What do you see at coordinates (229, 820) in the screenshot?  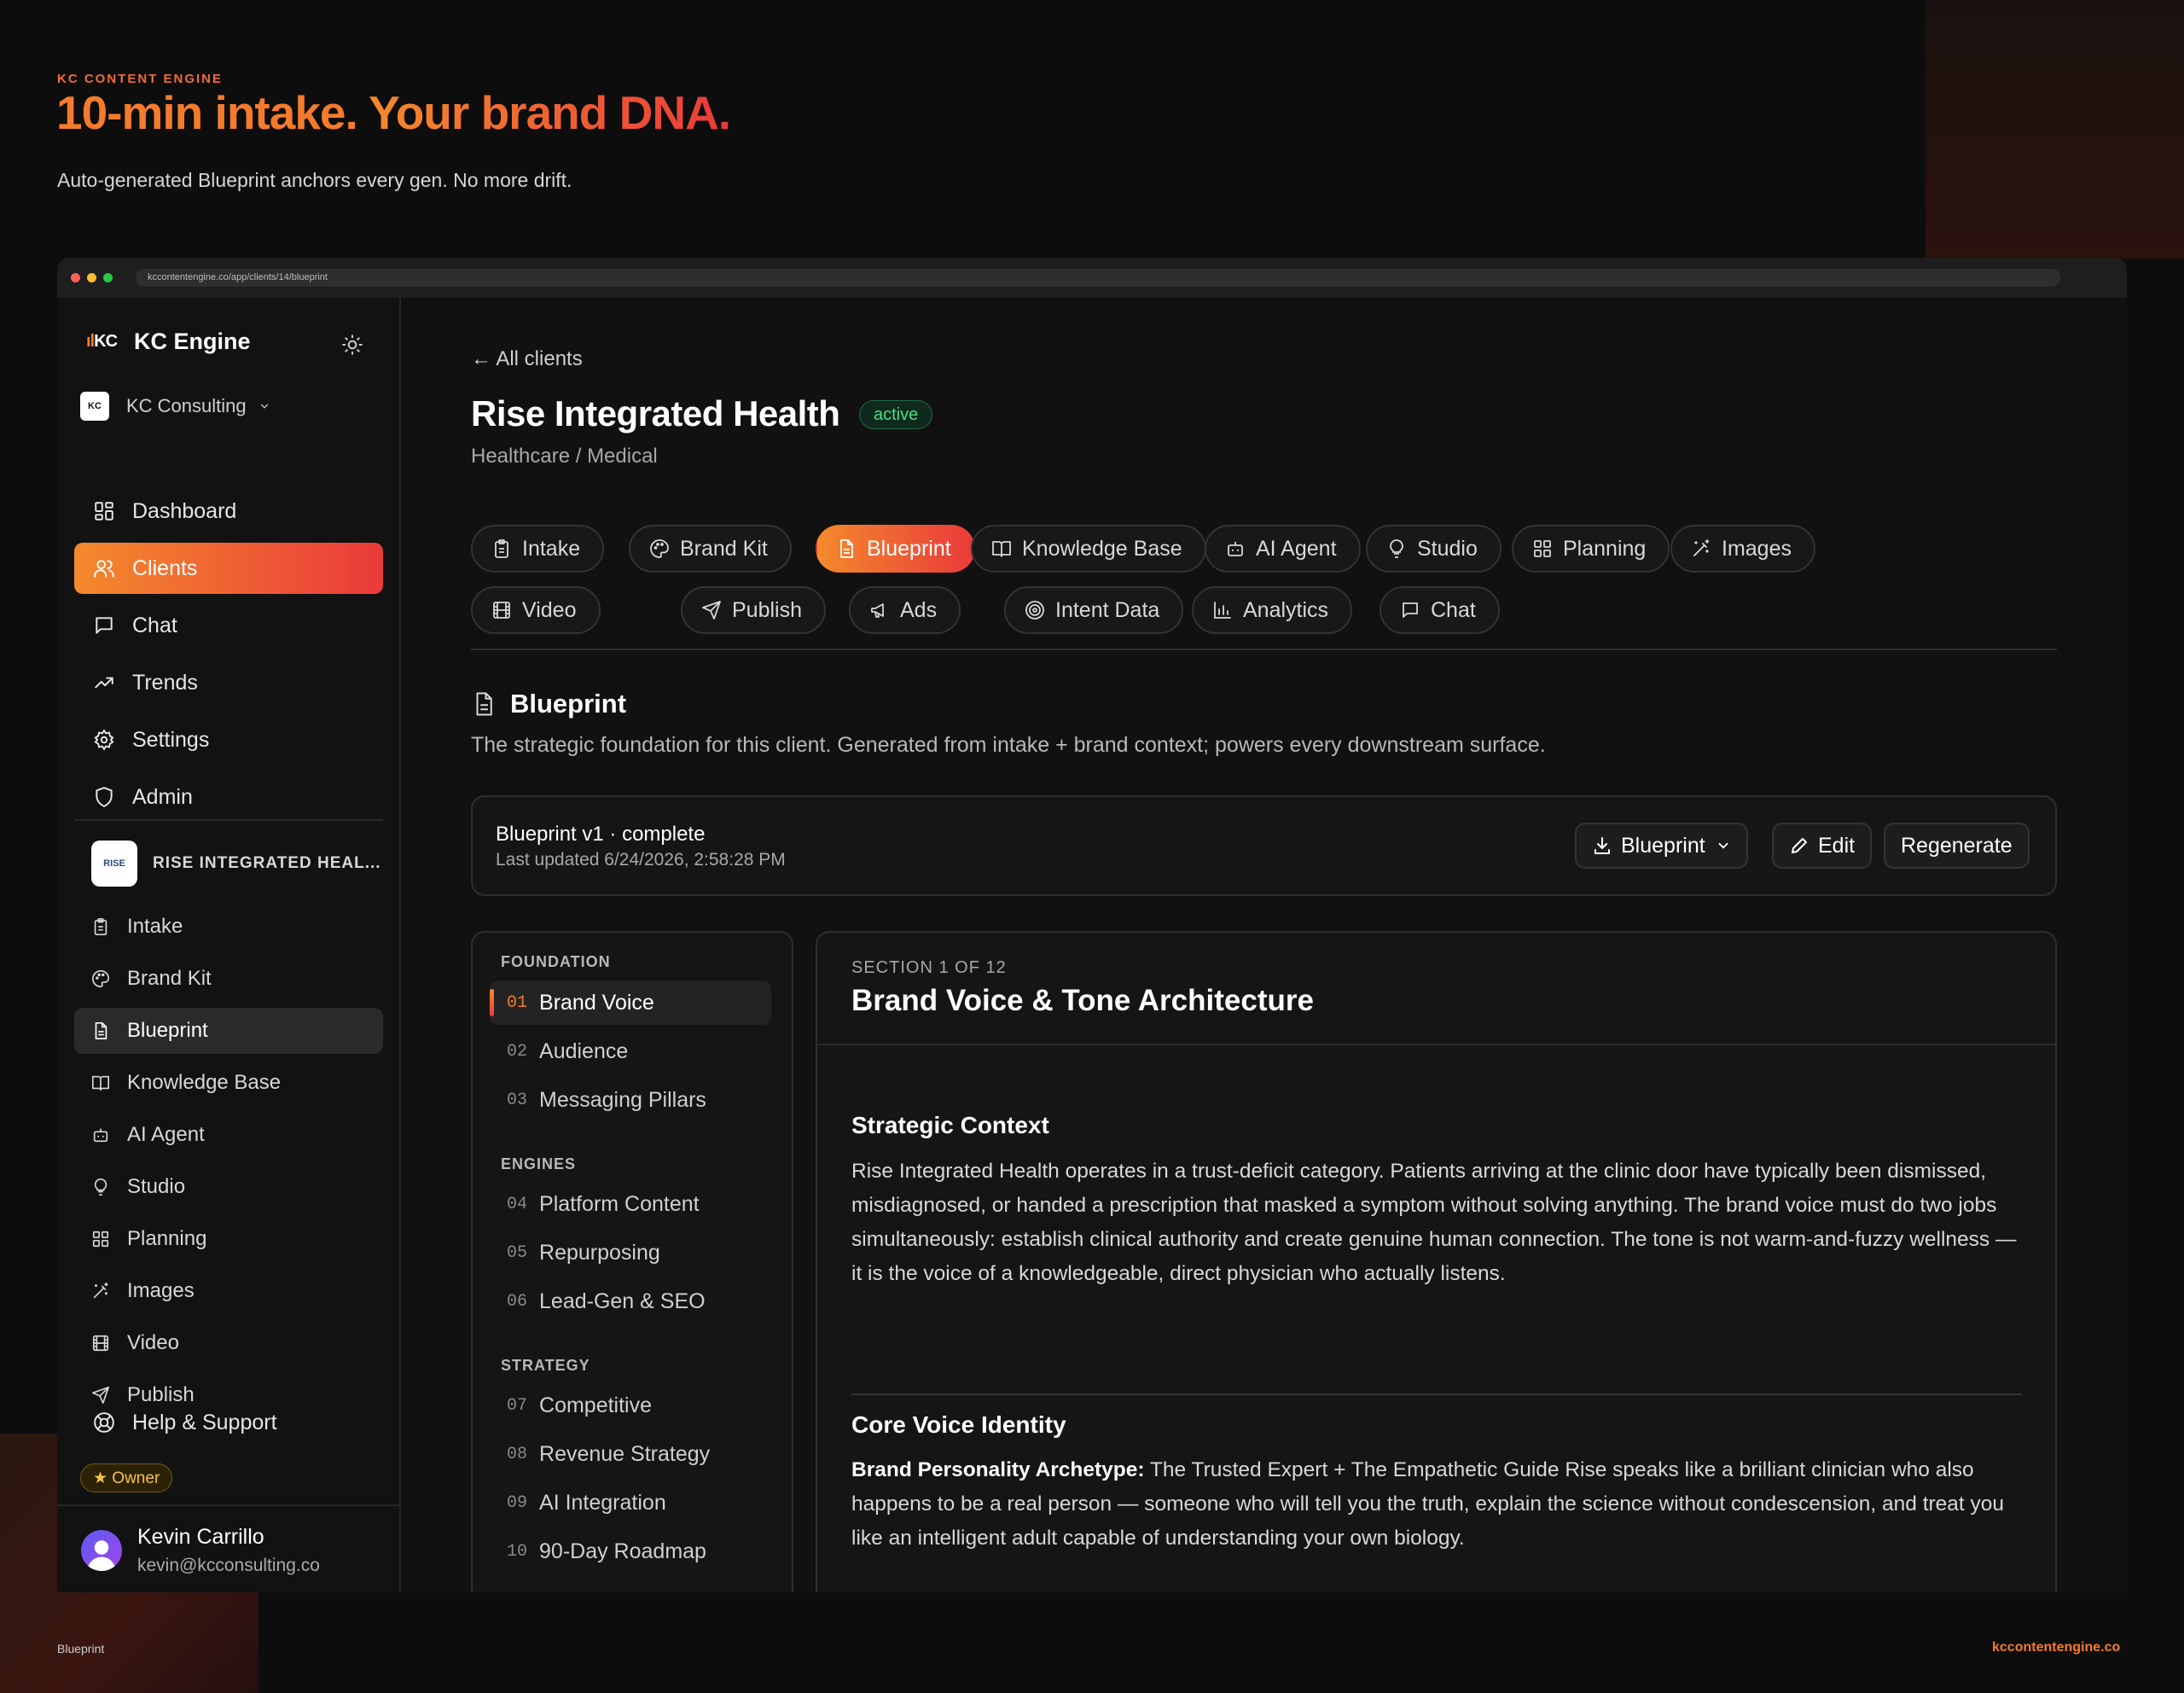 I see `sidebar-divider` at bounding box center [229, 820].